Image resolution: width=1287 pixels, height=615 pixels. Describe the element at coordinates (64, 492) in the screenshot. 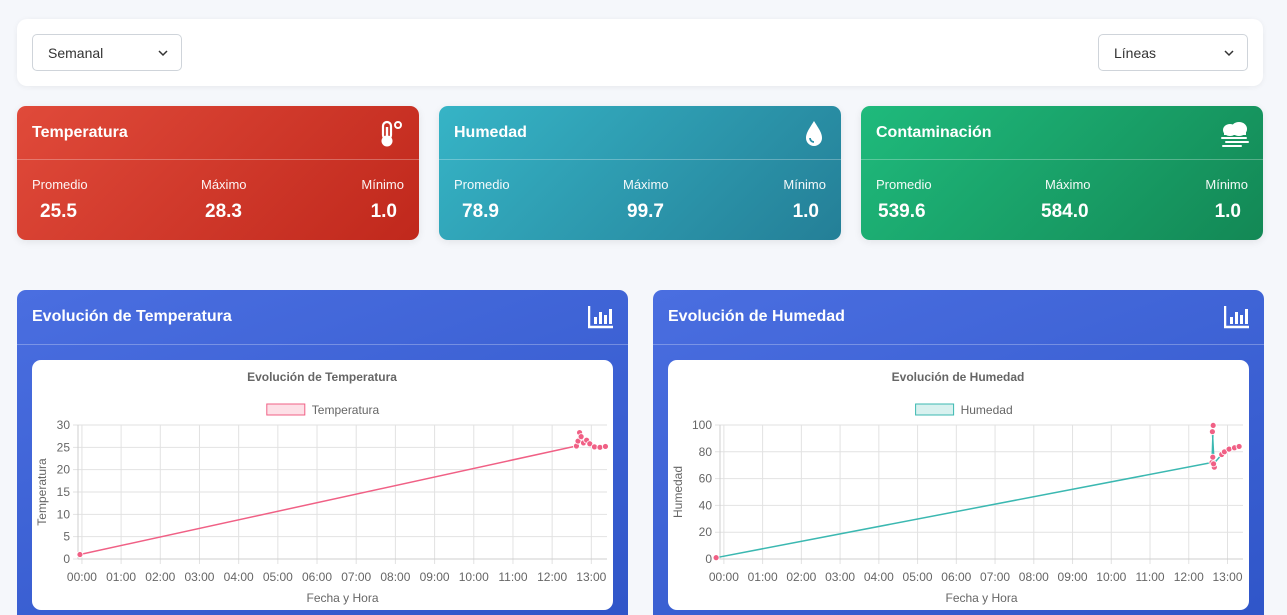

I see `y-tick-label: 15` at that location.